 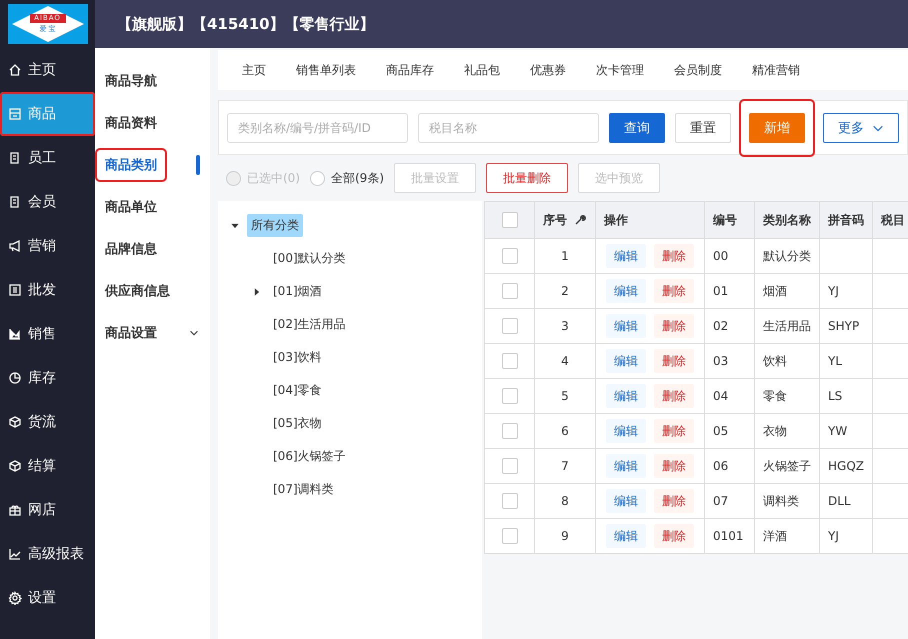 What do you see at coordinates (309, 324) in the screenshot?
I see `tree-node: [02]生活用品` at bounding box center [309, 324].